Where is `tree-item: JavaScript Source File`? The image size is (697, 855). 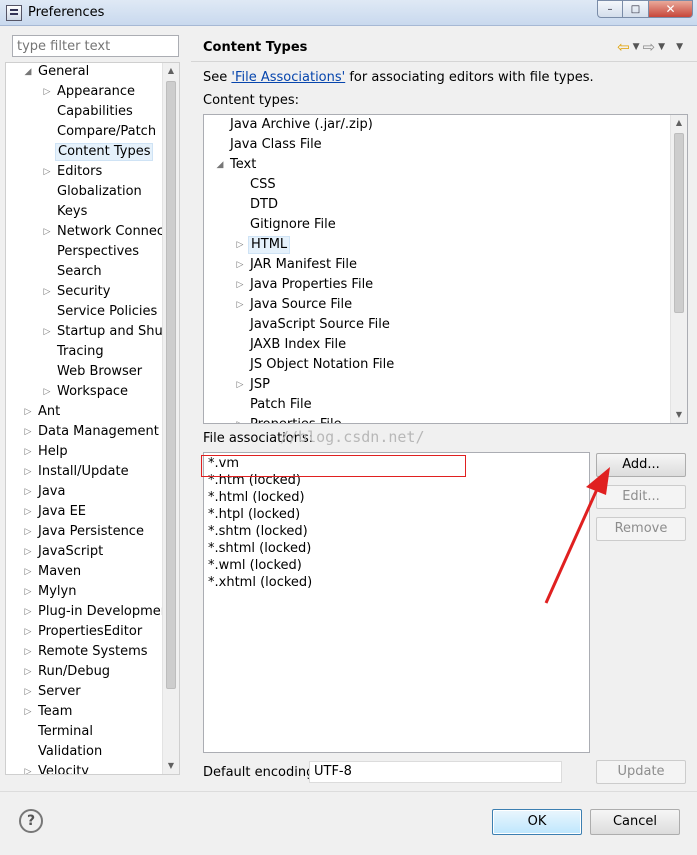
tree-item: JavaScript Source File is located at coordinates (437, 326).